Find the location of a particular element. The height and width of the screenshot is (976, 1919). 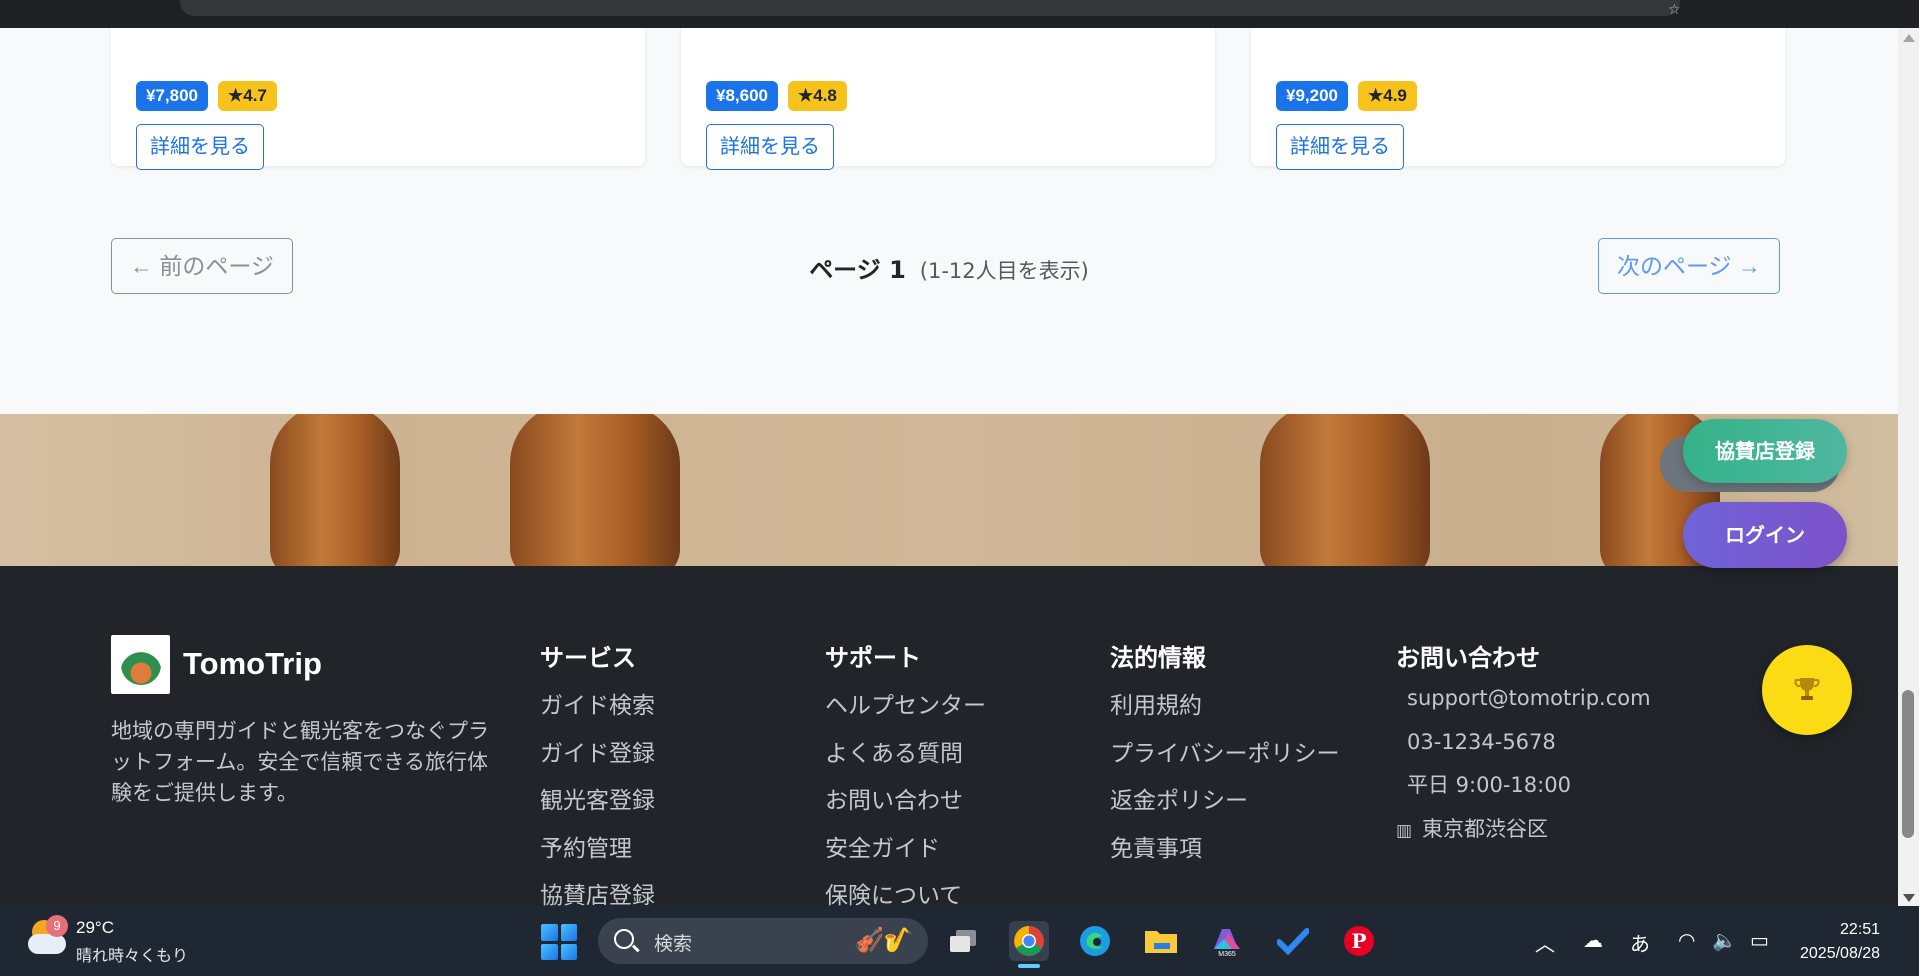

tomotrip-logo is located at coordinates (140, 664).